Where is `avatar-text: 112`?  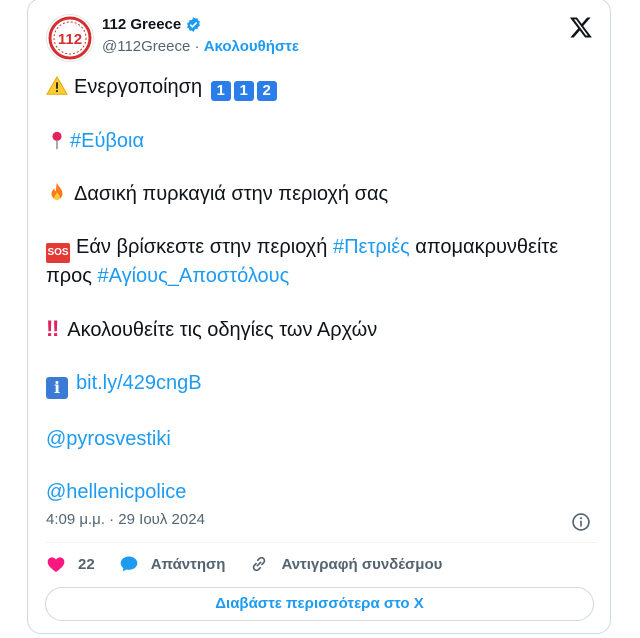 avatar-text: 112 is located at coordinates (70, 39).